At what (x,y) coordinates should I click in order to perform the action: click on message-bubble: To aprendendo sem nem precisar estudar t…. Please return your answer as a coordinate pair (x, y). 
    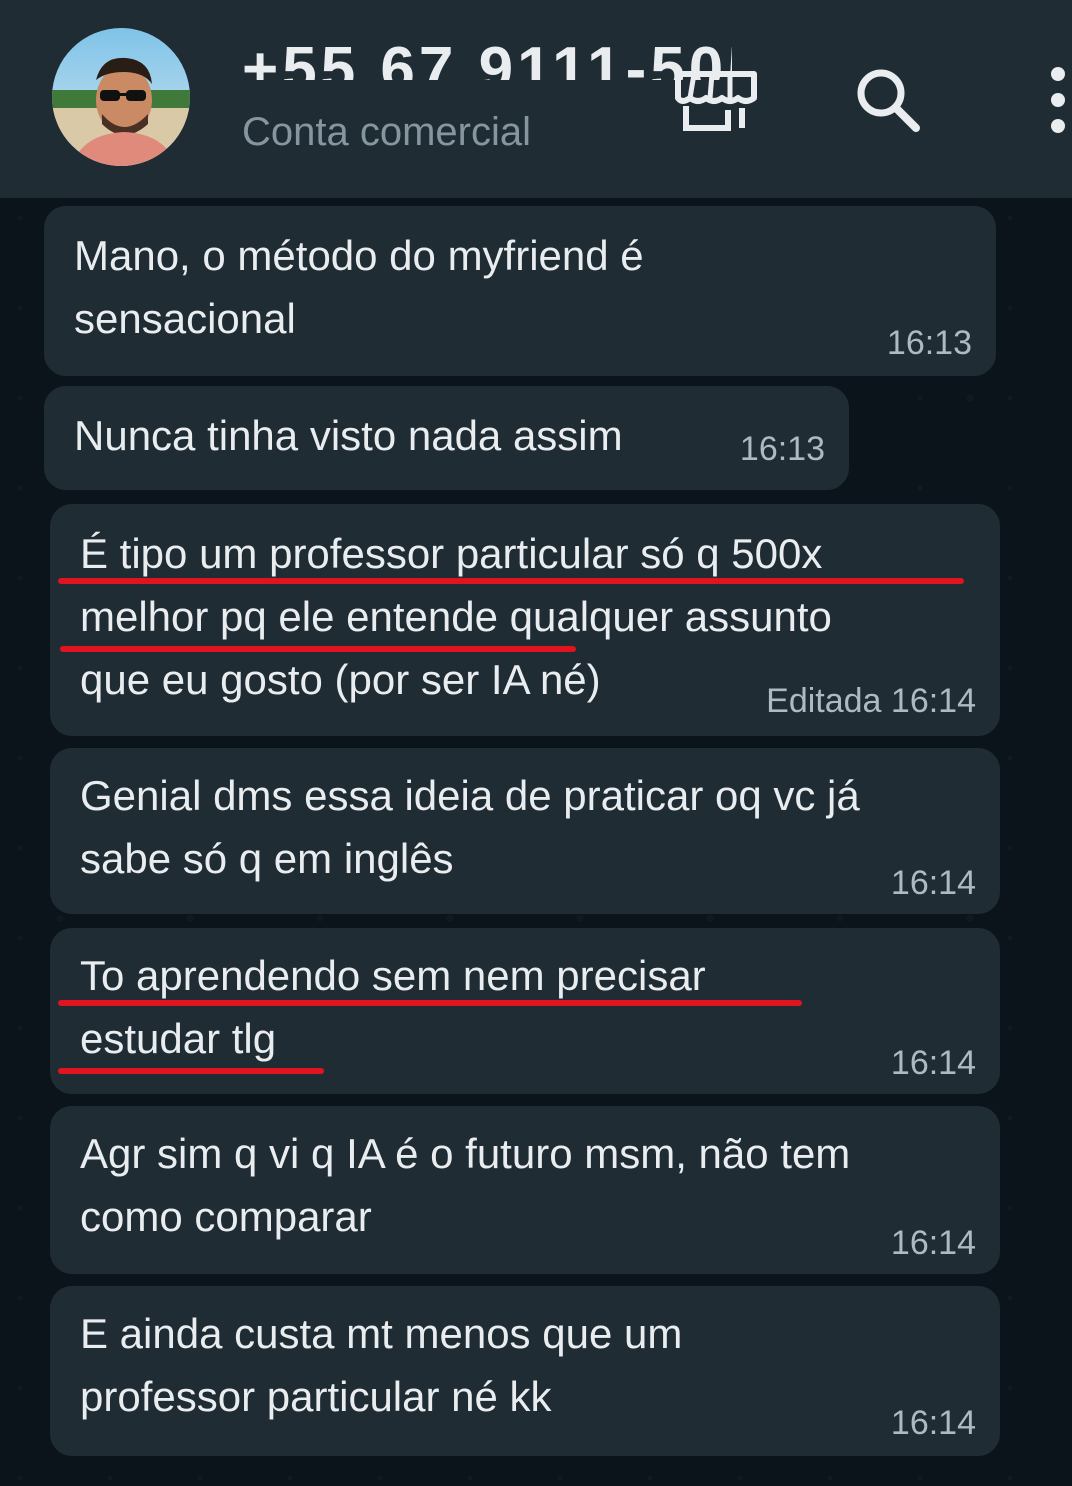
    Looking at the image, I should click on (525, 1011).